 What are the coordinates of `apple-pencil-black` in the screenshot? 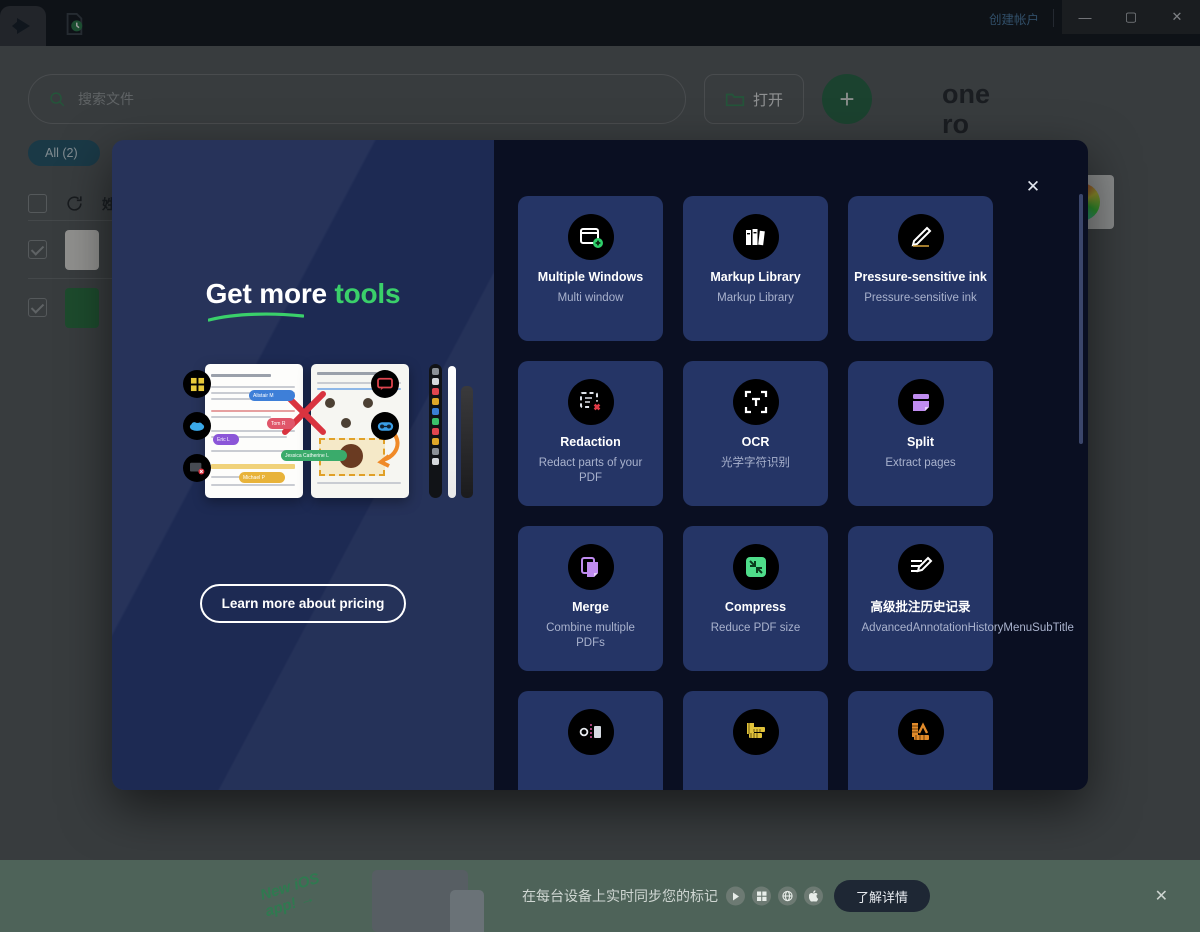 It's located at (467, 442).